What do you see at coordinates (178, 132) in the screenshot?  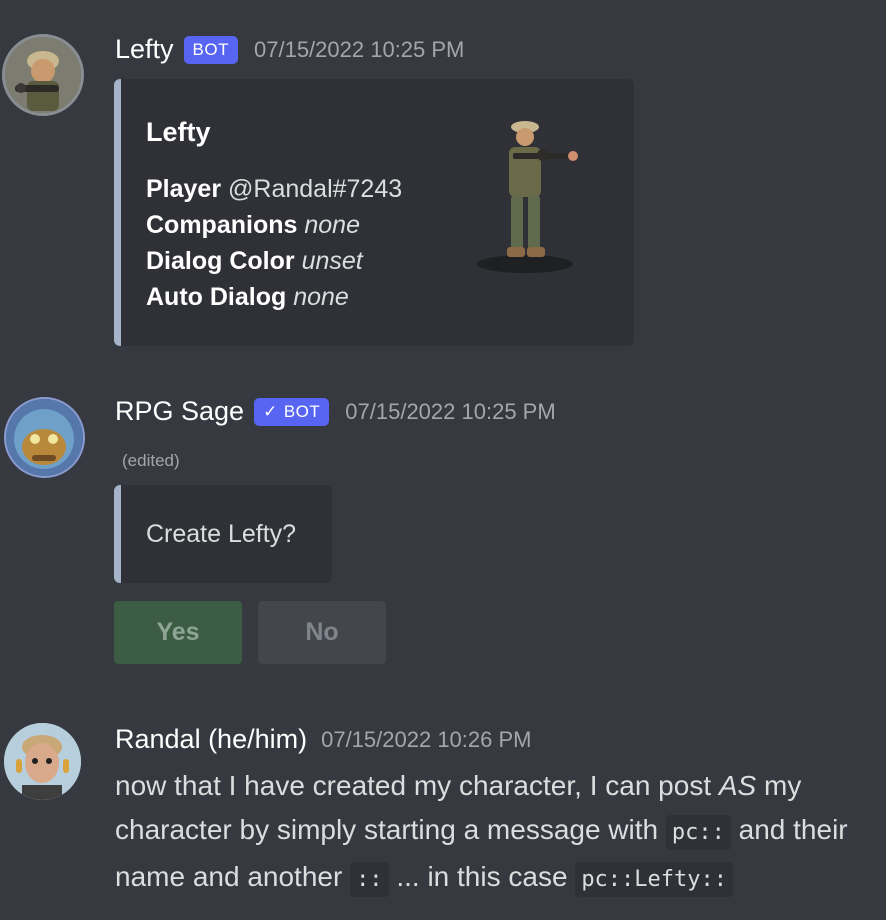 I see `embed-title: Lefty` at bounding box center [178, 132].